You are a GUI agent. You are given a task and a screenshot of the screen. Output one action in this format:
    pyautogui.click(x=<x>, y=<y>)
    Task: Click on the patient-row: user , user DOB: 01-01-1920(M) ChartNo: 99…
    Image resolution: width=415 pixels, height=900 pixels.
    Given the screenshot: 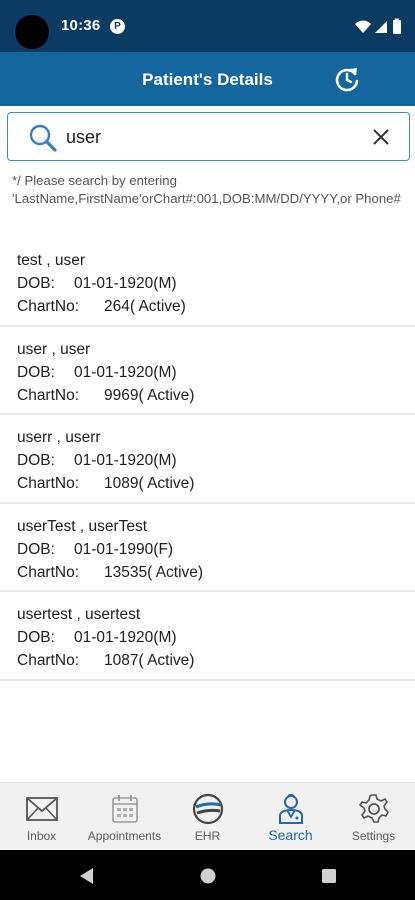 What is the action you would take?
    pyautogui.click(x=207, y=371)
    